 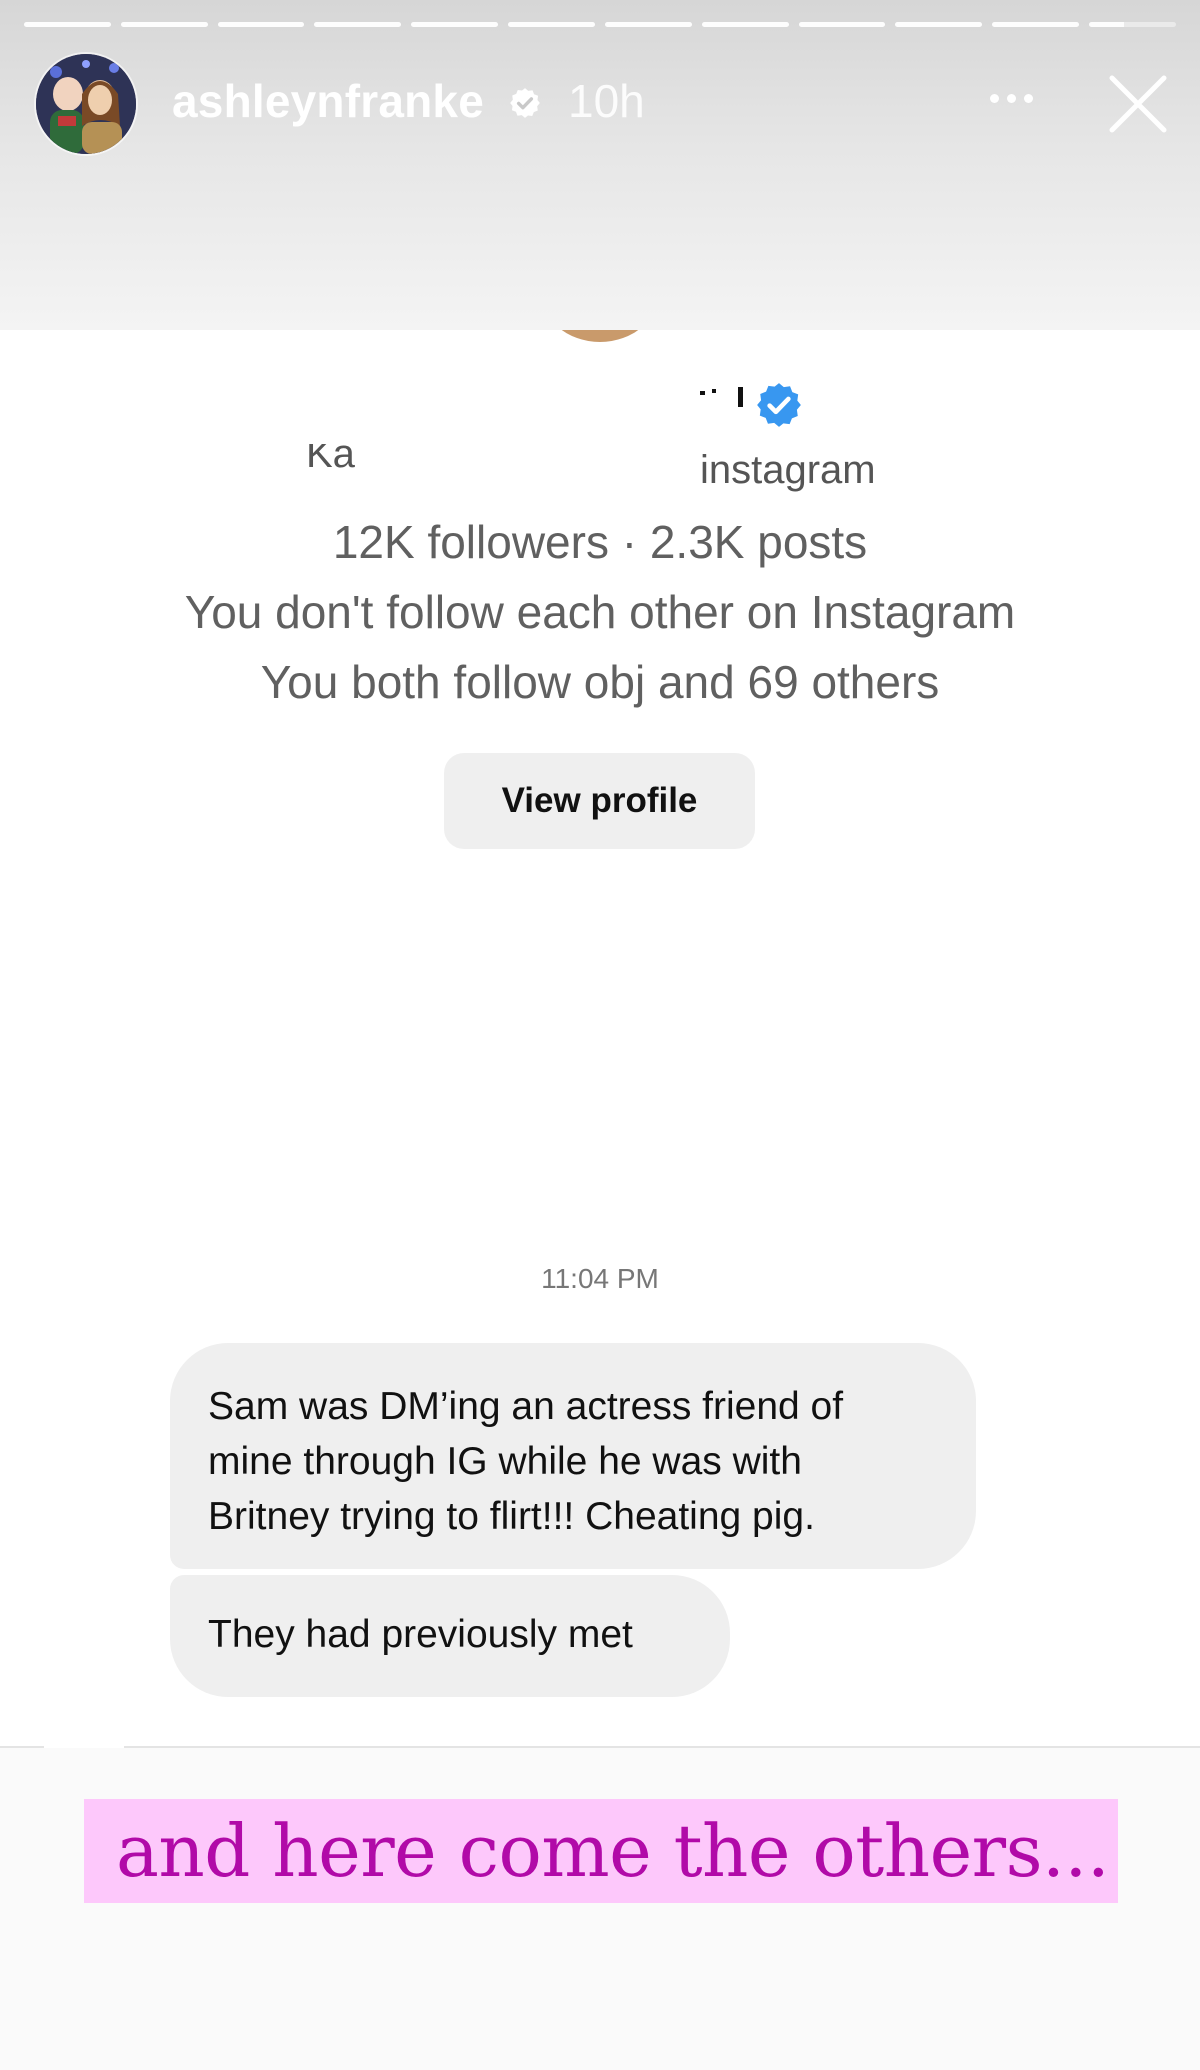 What do you see at coordinates (600, 612) in the screenshot?
I see `follow-status-text: You don't follow each other on Instagram` at bounding box center [600, 612].